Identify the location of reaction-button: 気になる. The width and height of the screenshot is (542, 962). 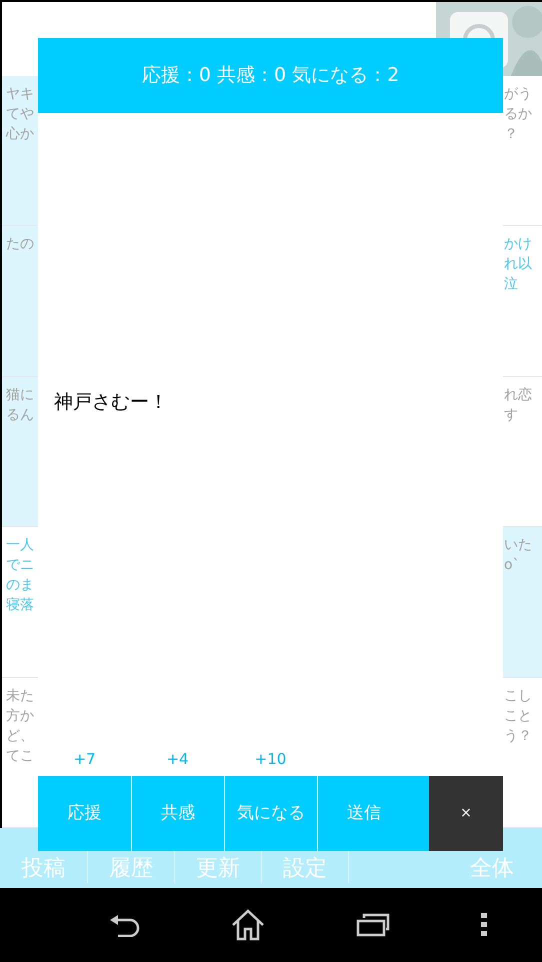
(270, 813).